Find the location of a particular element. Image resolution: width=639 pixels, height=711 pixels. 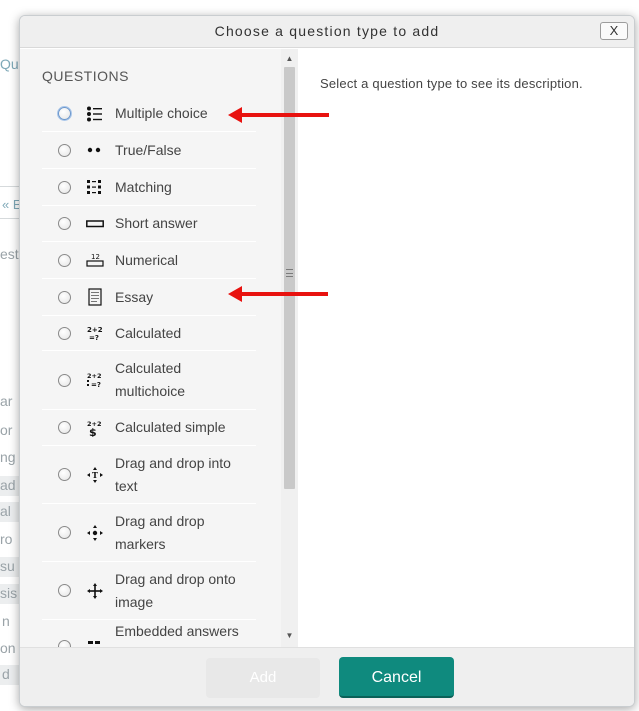

question-type-option: 2+2 =? Calculated multichoice is located at coordinates (149, 380).